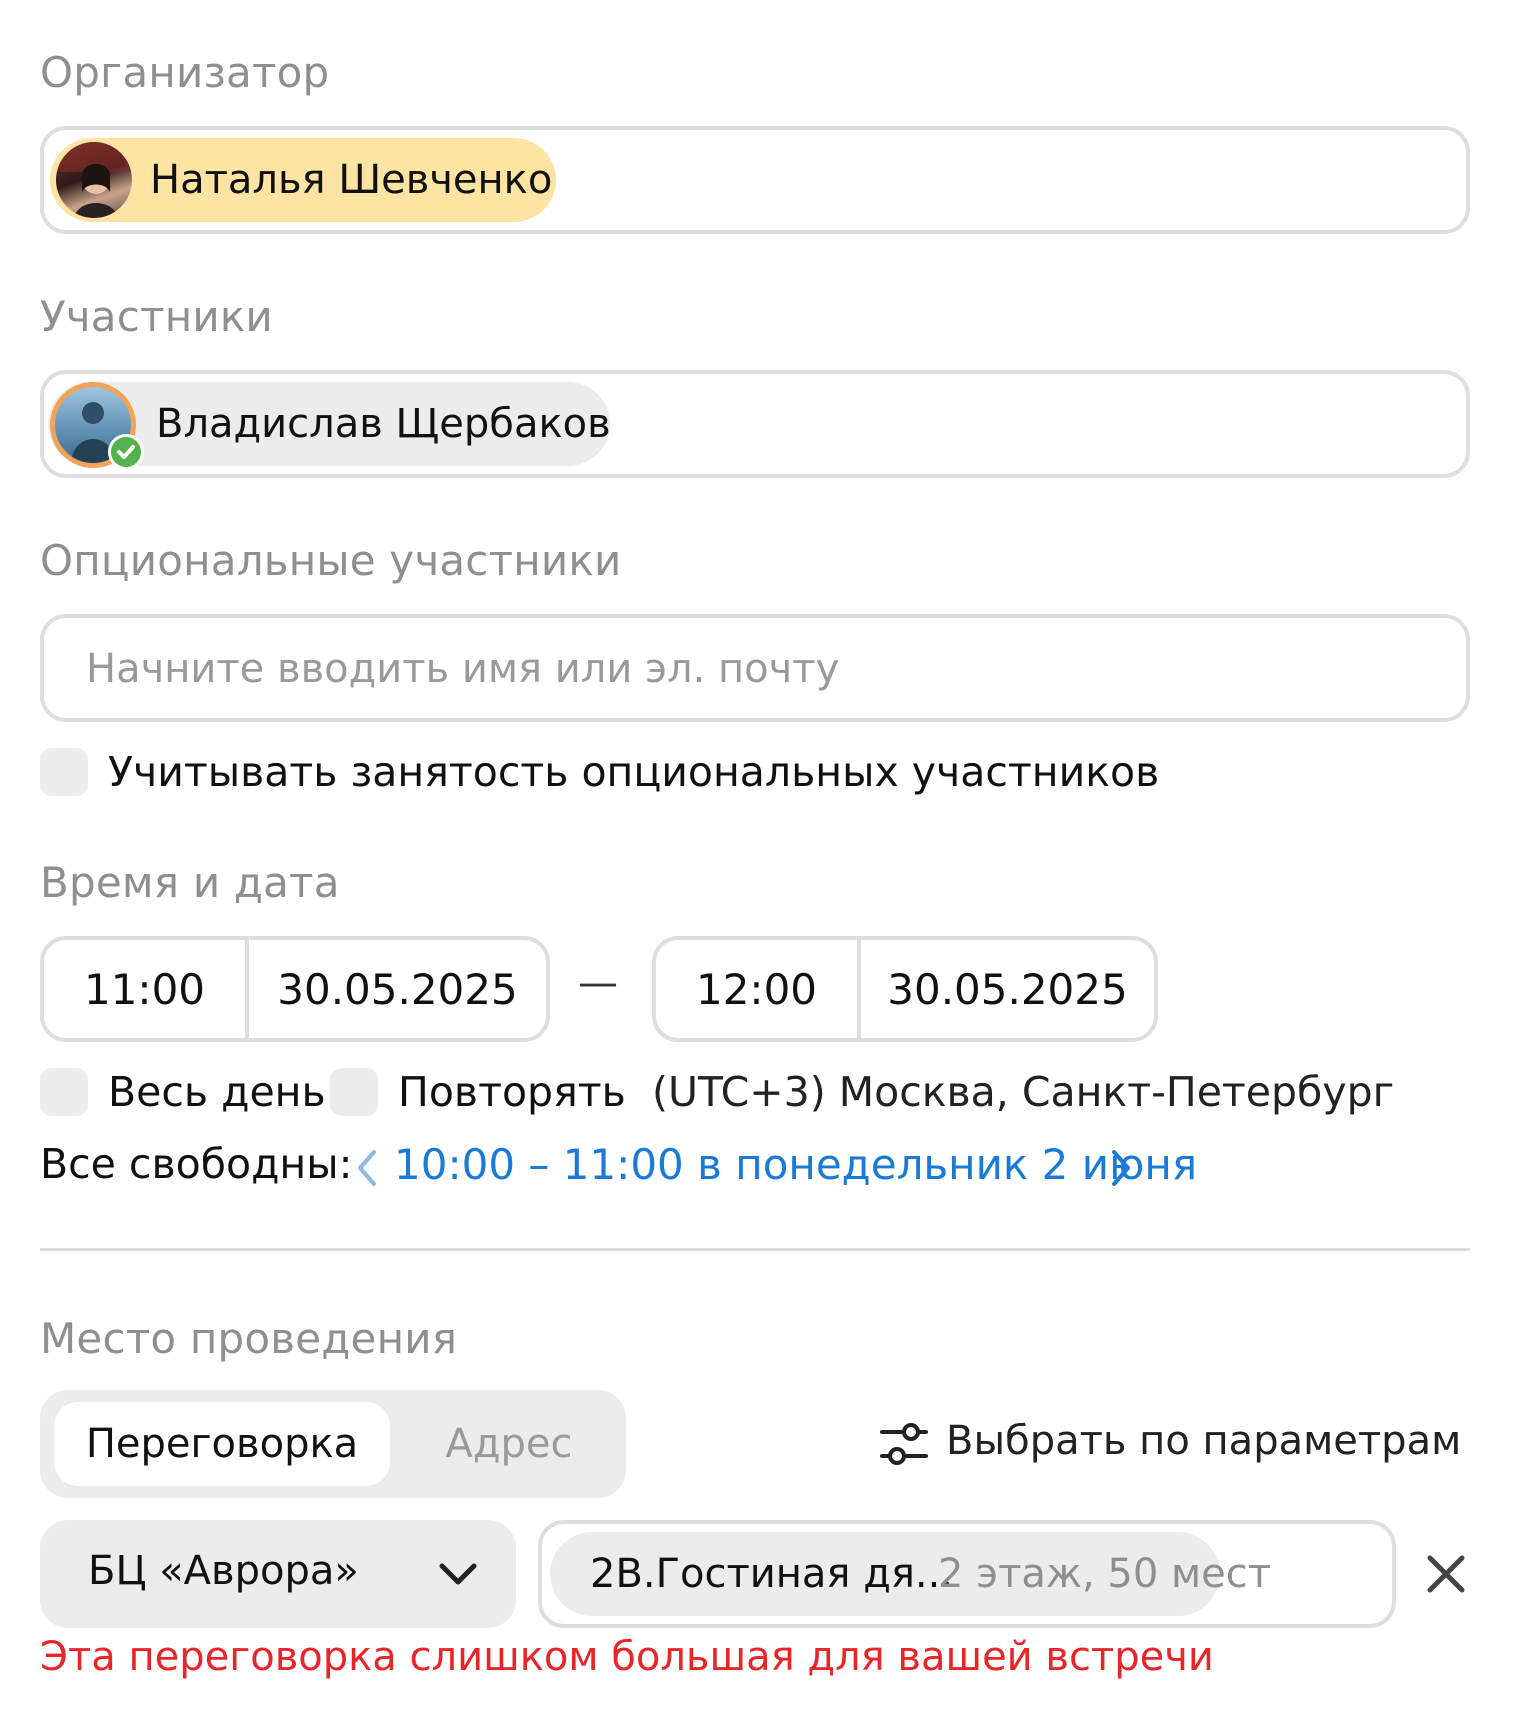  What do you see at coordinates (351, 180) in the screenshot?
I see `organizer-name: Наталья Шевченко` at bounding box center [351, 180].